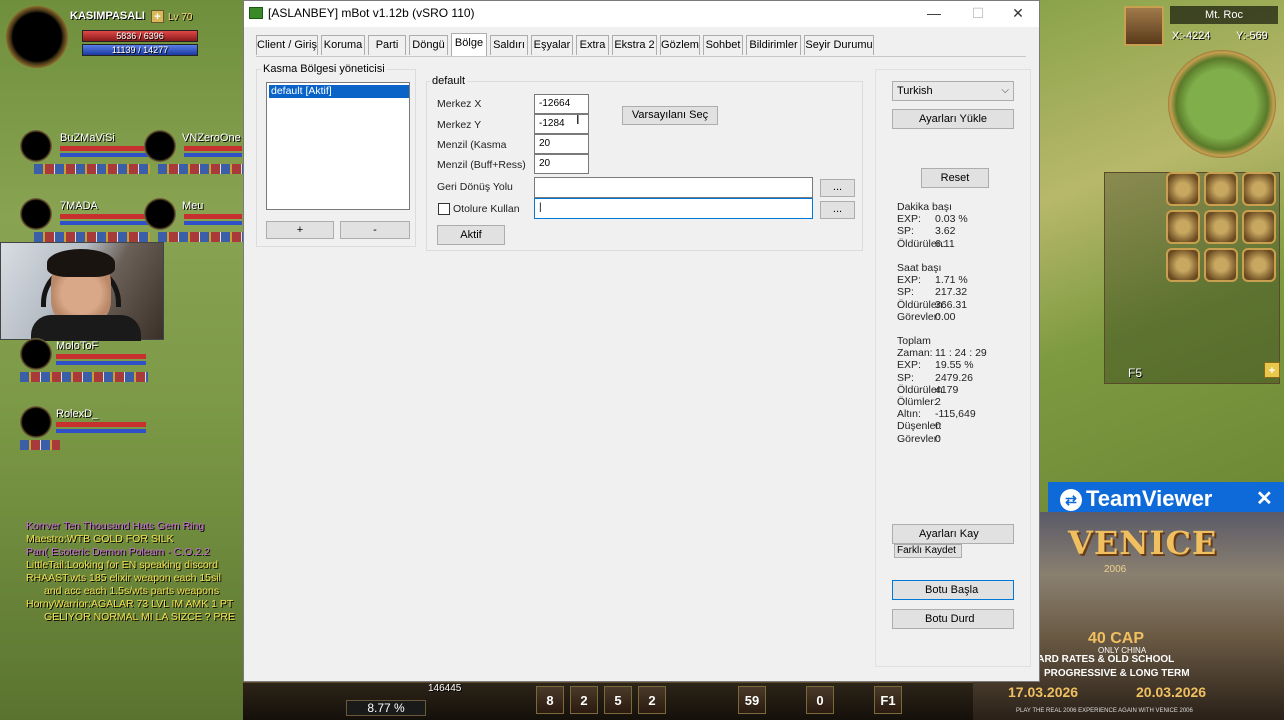 Image resolution: width=1284 pixels, height=720 pixels. I want to click on range-kasma-label: Menzil (Kasma, so click(472, 145).